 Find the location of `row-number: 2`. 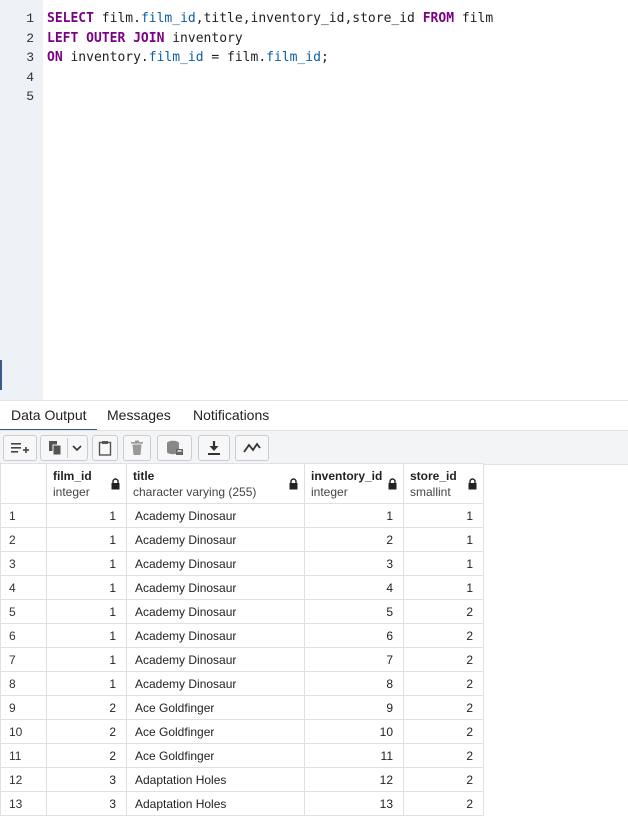

row-number: 2 is located at coordinates (23, 539).